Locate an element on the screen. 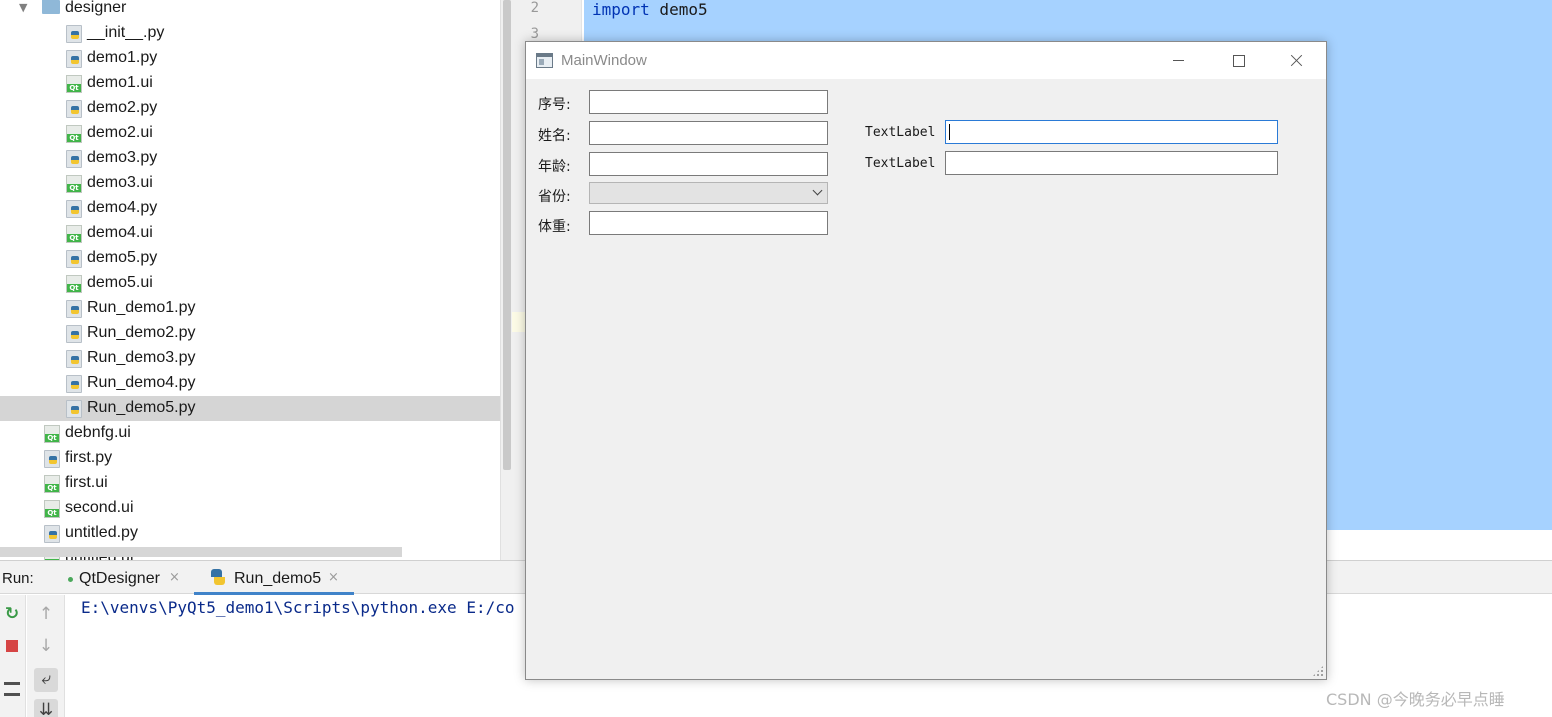 The width and height of the screenshot is (1552, 717). tree-item-label: demo2.py is located at coordinates (122, 107).